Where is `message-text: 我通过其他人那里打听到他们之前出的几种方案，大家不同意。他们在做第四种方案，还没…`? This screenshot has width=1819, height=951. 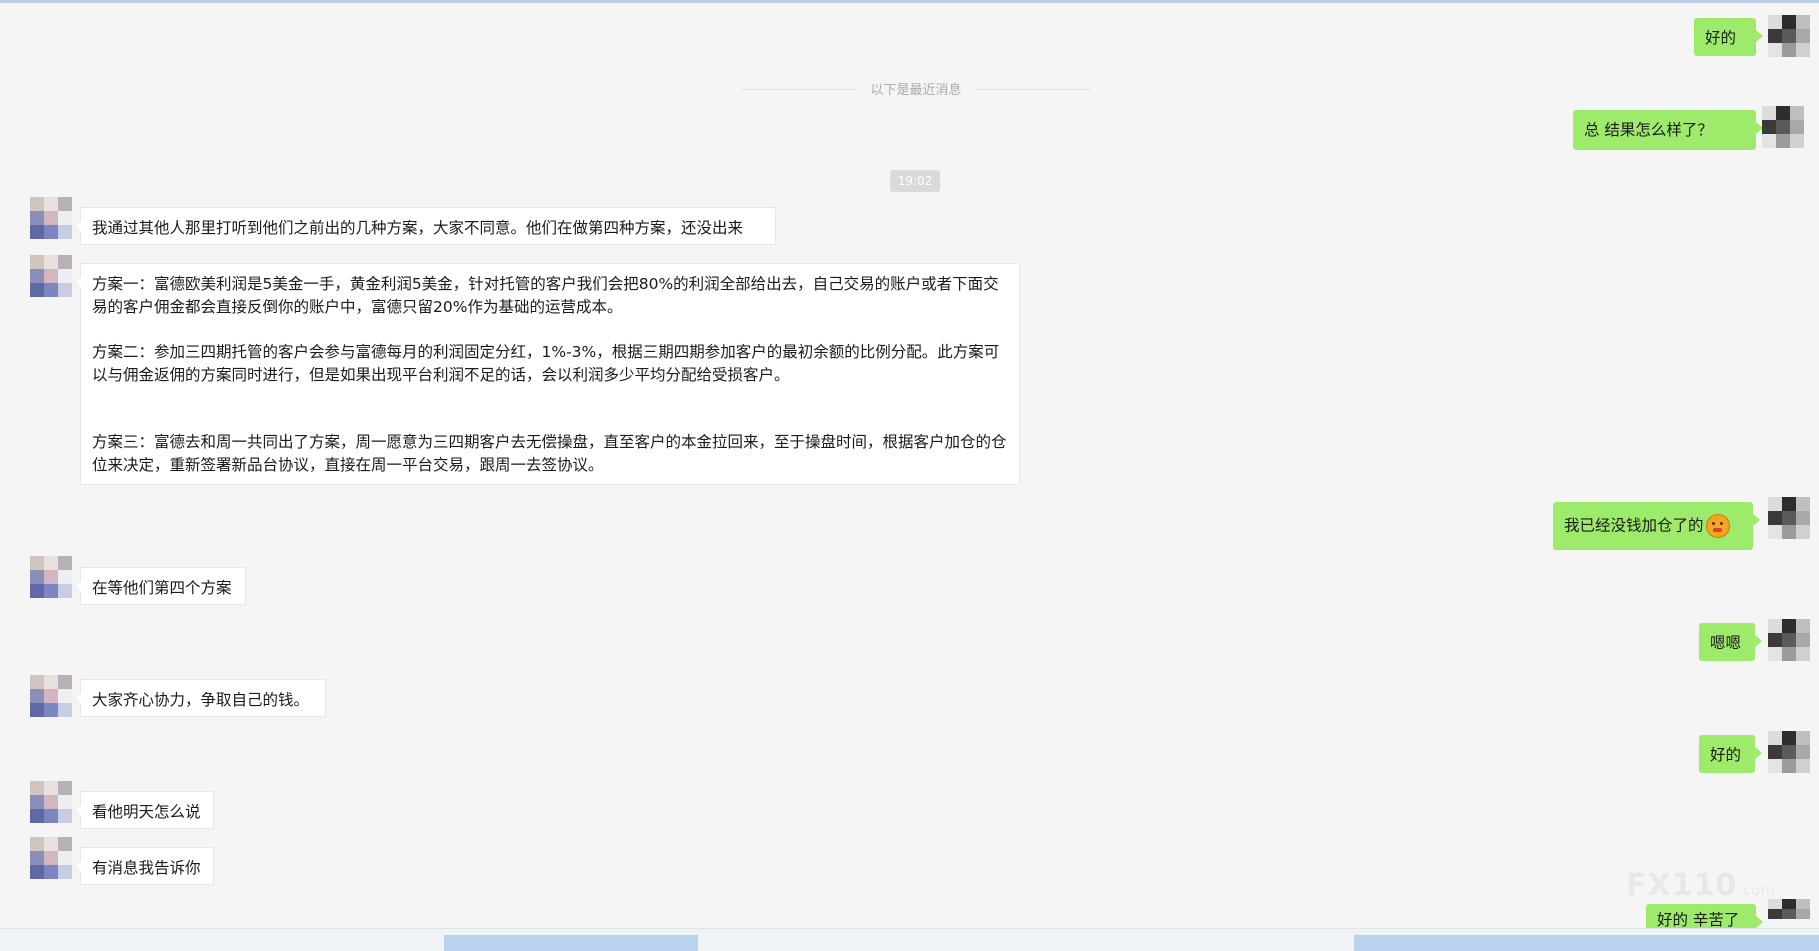 message-text: 我通过其他人那里打听到他们之前出的几种方案，大家不同意。他们在做第四种方案，还没… is located at coordinates (418, 228).